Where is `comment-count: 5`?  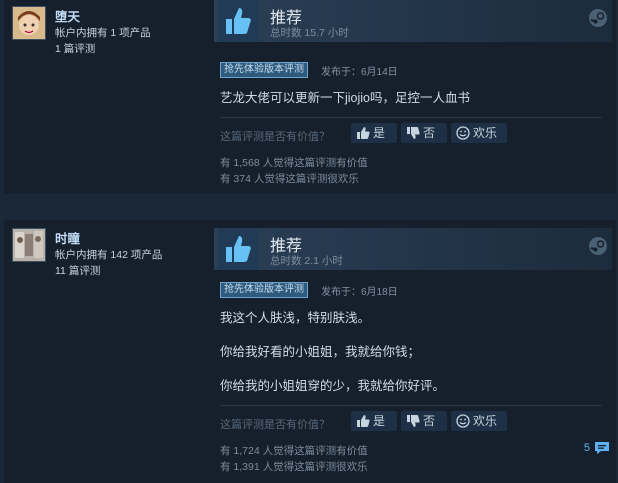 comment-count: 5 is located at coordinates (586, 447).